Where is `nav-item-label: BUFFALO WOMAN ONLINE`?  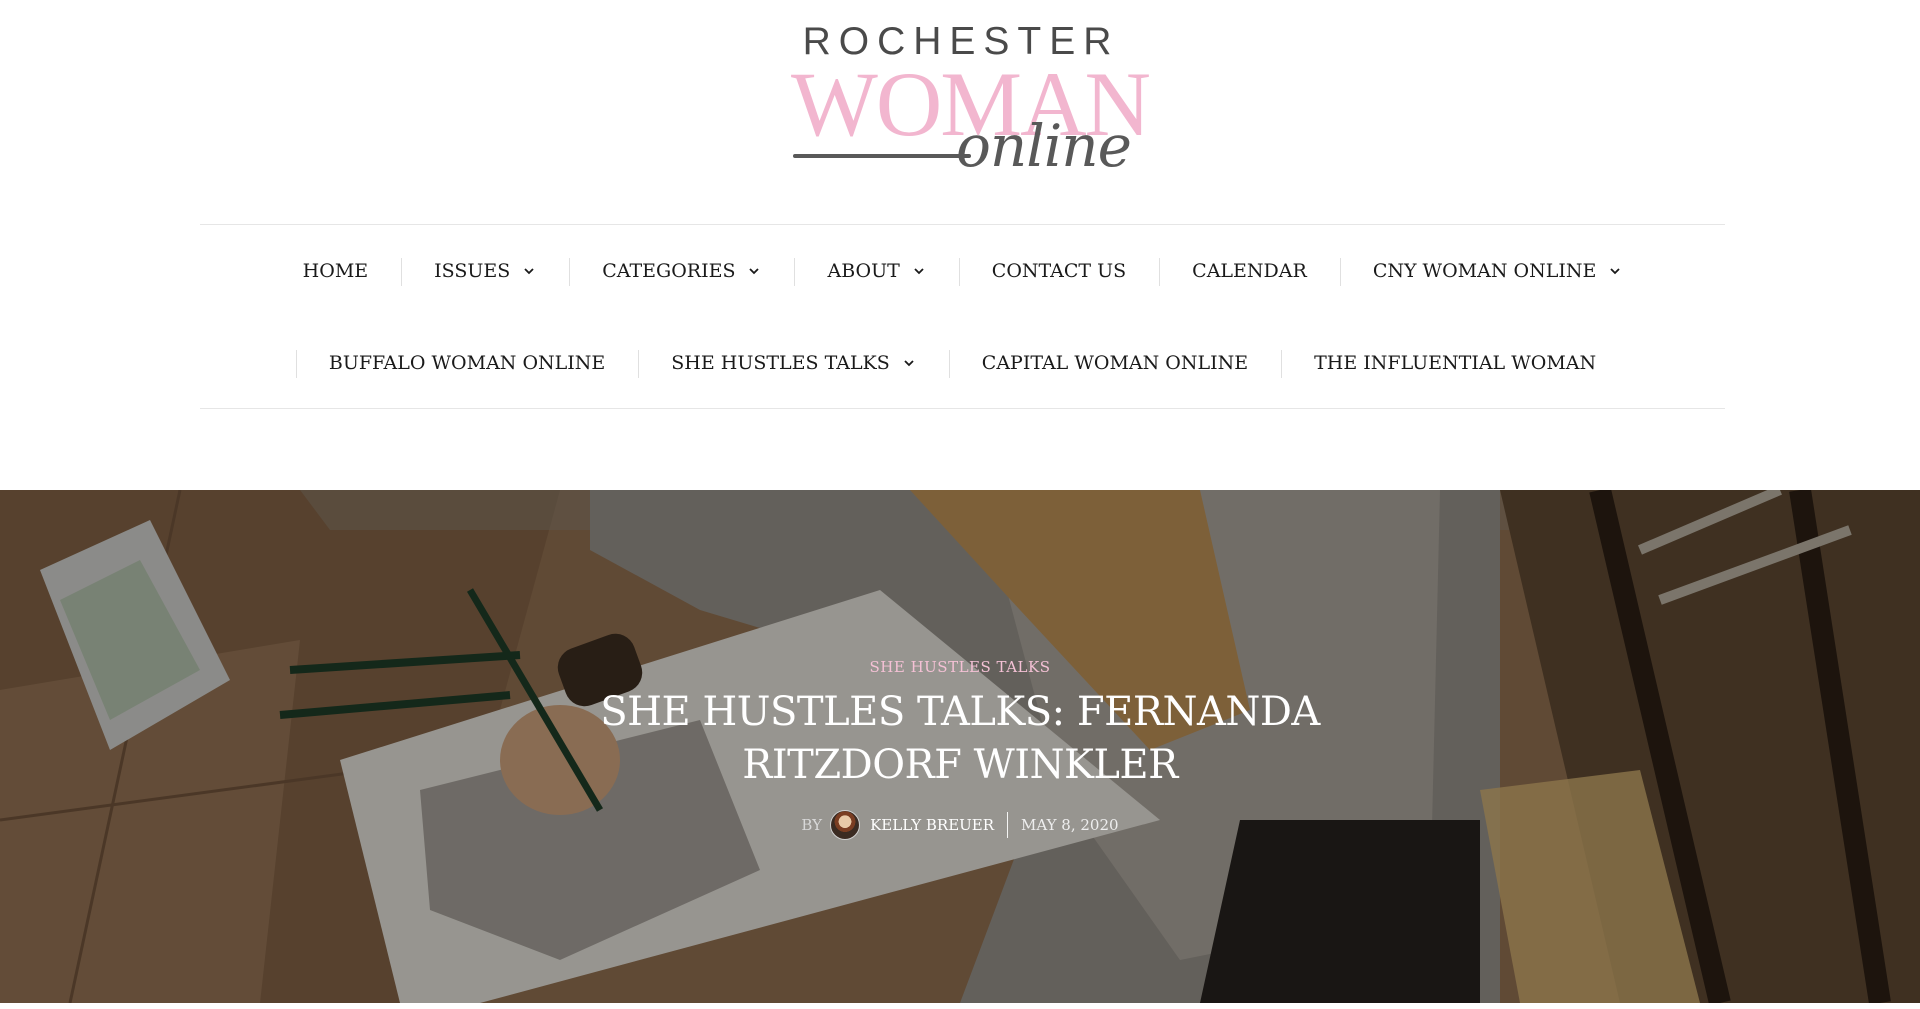 nav-item-label: BUFFALO WOMAN ONLINE is located at coordinates (467, 363).